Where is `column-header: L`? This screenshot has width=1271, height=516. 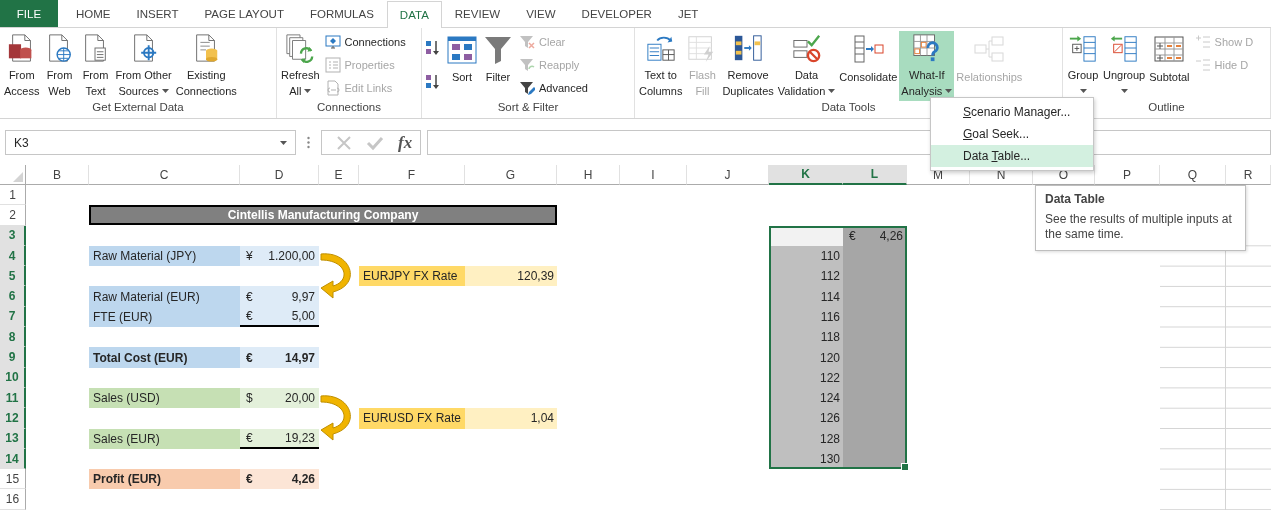
column-header: L is located at coordinates (875, 175).